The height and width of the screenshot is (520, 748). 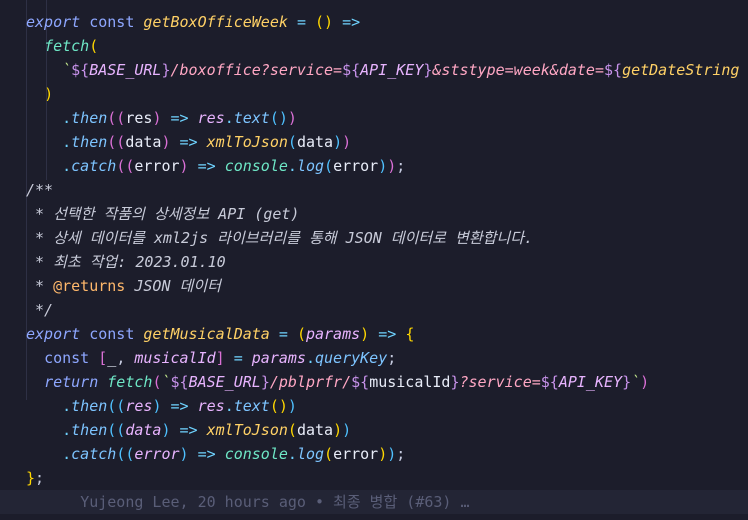 I want to click on code-line: /**, so click(x=374, y=190).